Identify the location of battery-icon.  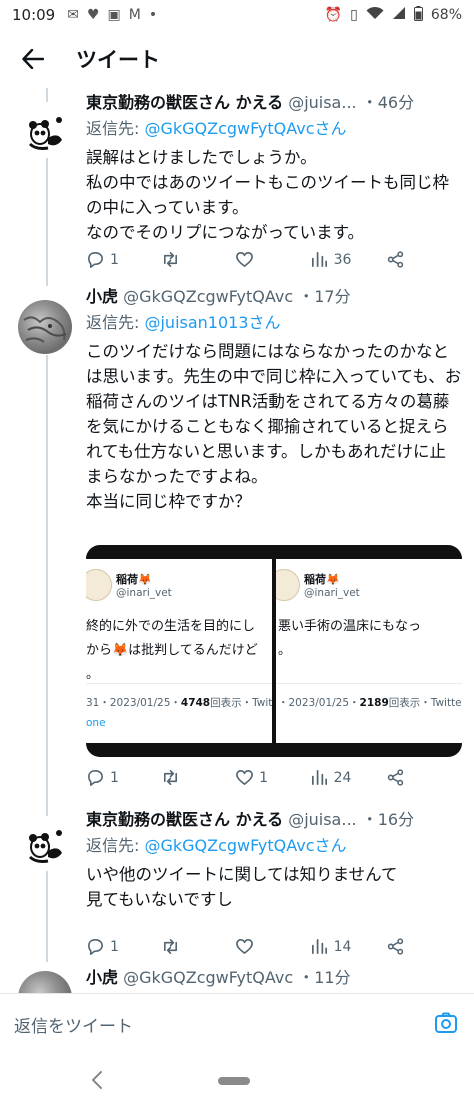
(418, 15).